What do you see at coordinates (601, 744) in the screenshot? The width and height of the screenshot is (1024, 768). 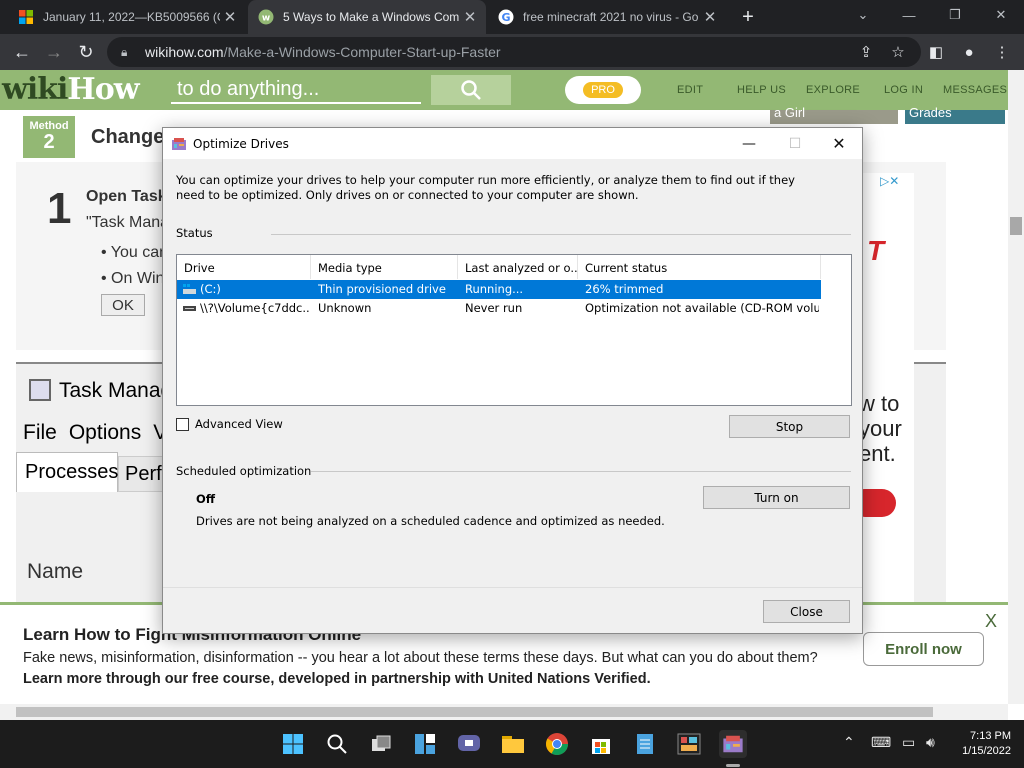 I see `store-icon` at bounding box center [601, 744].